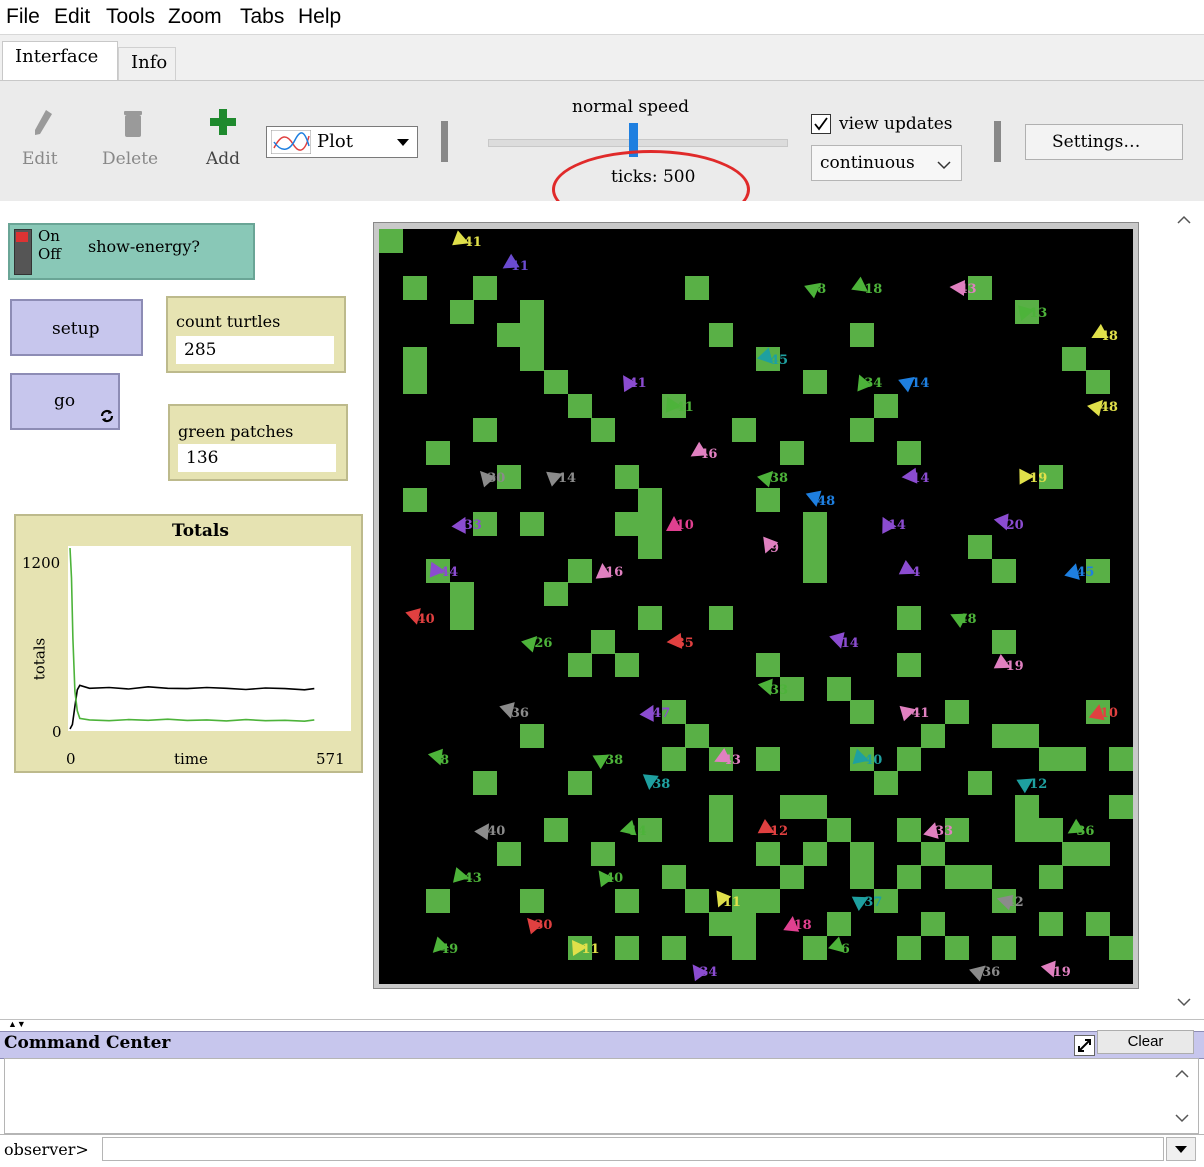  I want to click on turtle-label: 41, so click(920, 714).